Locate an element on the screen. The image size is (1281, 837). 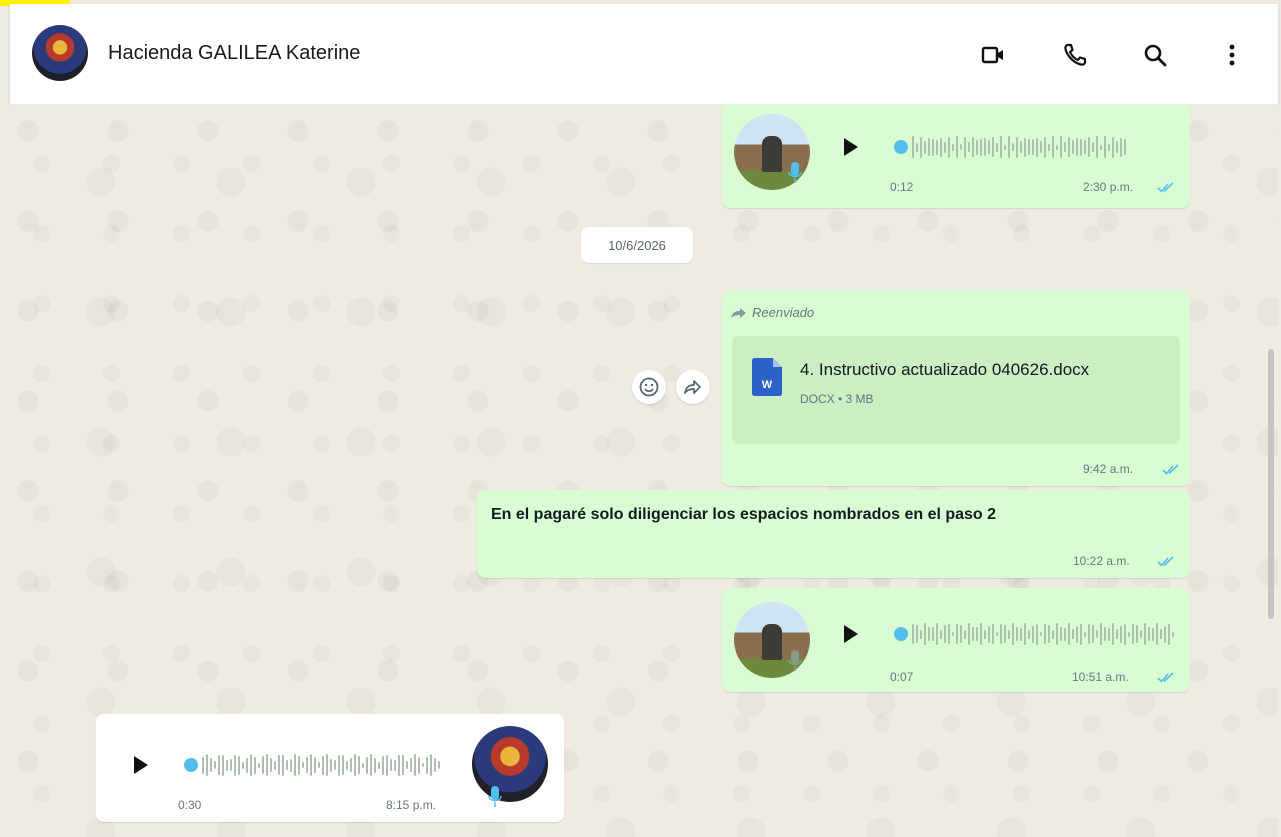
search-icon is located at coordinates (1155, 55).